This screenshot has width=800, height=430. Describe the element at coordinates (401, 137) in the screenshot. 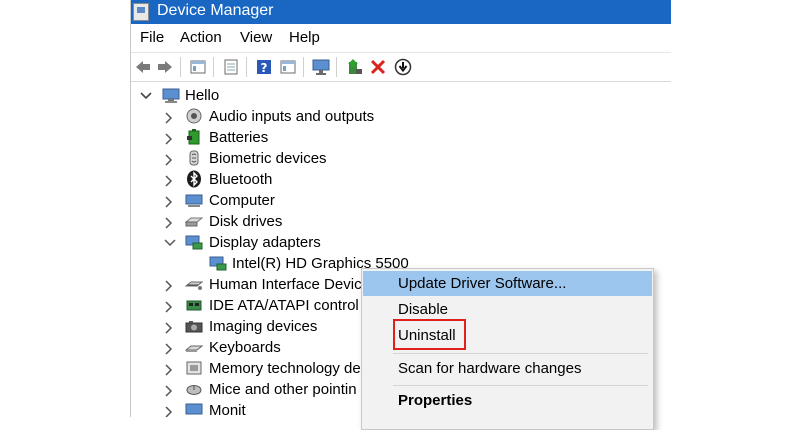

I see `tree-item-batteries: Batteries` at that location.